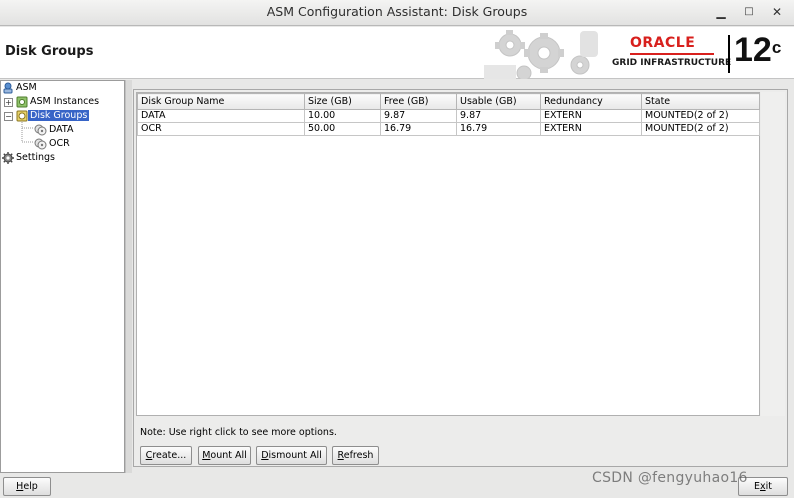  Describe the element at coordinates (672, 63) in the screenshot. I see `product-name: GRID INFRASTRUCTURE` at that location.